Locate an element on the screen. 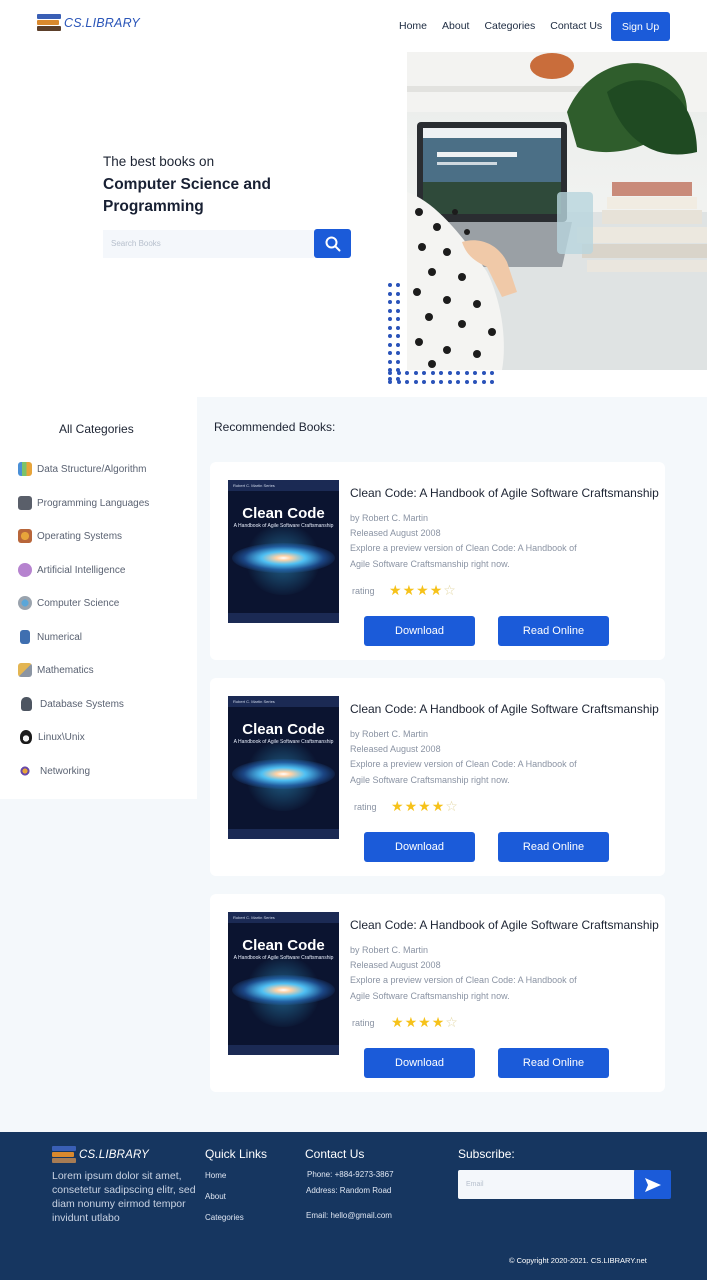  footer-logo: CS.LIBRARY is located at coordinates (100, 1154).